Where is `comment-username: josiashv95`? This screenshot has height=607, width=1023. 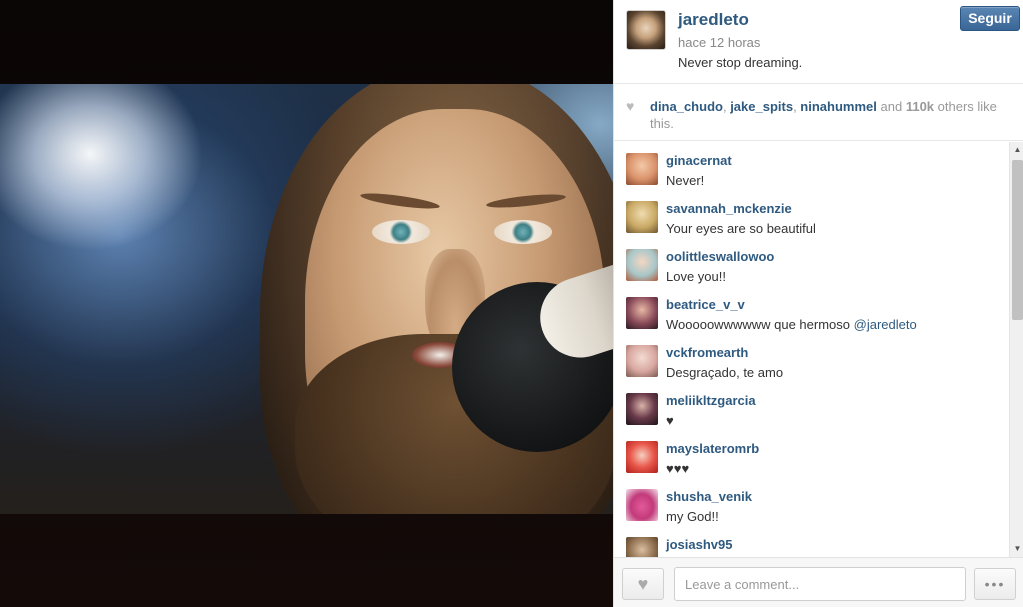
comment-username: josiashv95 is located at coordinates (699, 544).